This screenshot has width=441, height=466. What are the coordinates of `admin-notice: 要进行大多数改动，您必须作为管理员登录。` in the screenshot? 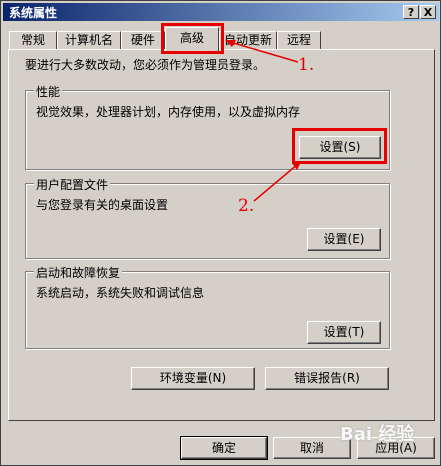 It's located at (145, 65).